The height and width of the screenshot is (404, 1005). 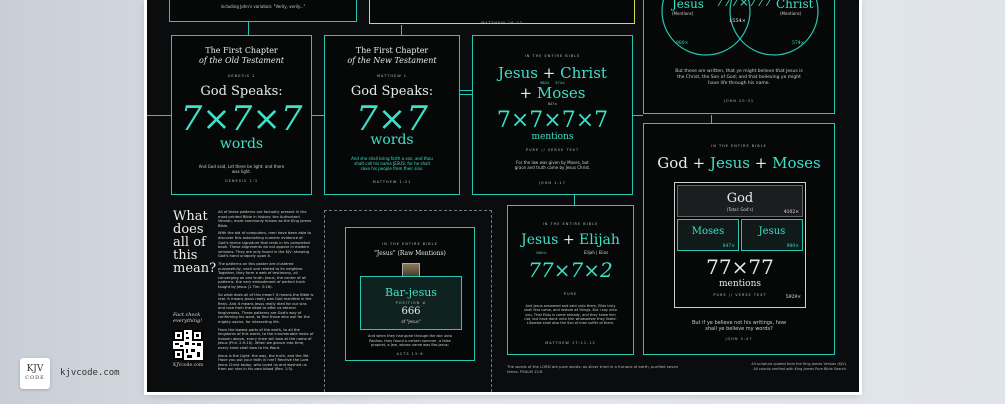 I want to click on venn-right-label: Christ, so click(x=795, y=5).